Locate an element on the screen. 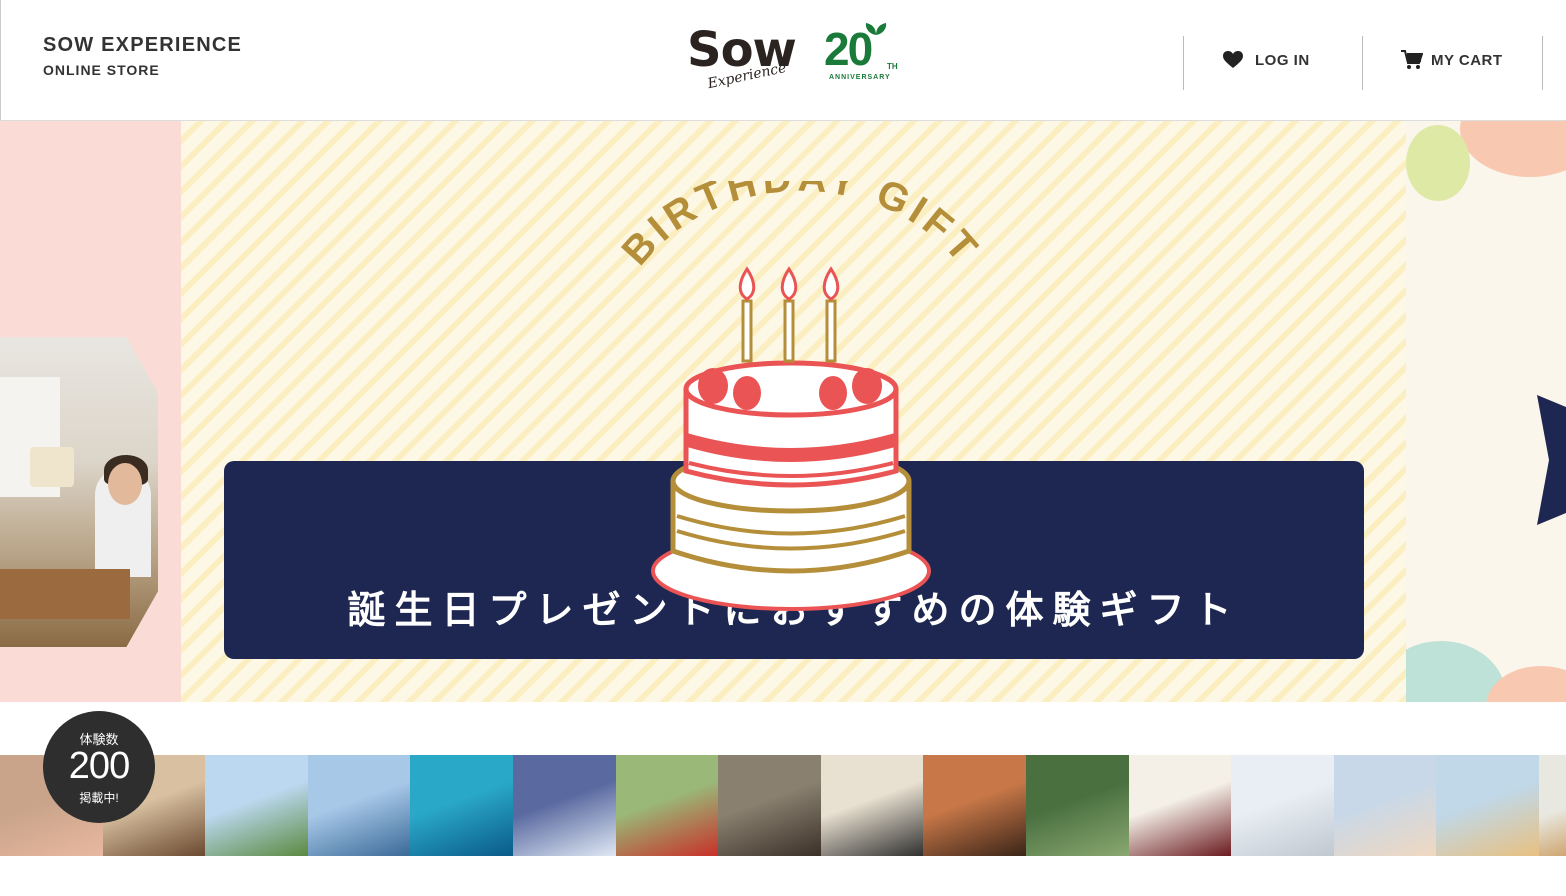 The height and width of the screenshot is (896, 1566). thumb-sea-turtle is located at coordinates (461, 805).